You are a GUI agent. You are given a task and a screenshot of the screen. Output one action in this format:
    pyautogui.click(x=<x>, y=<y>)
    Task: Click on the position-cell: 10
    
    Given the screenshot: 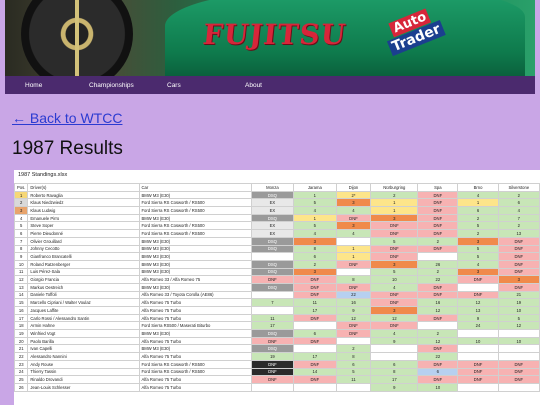 What is the action you would take?
    pyautogui.click(x=21, y=264)
    